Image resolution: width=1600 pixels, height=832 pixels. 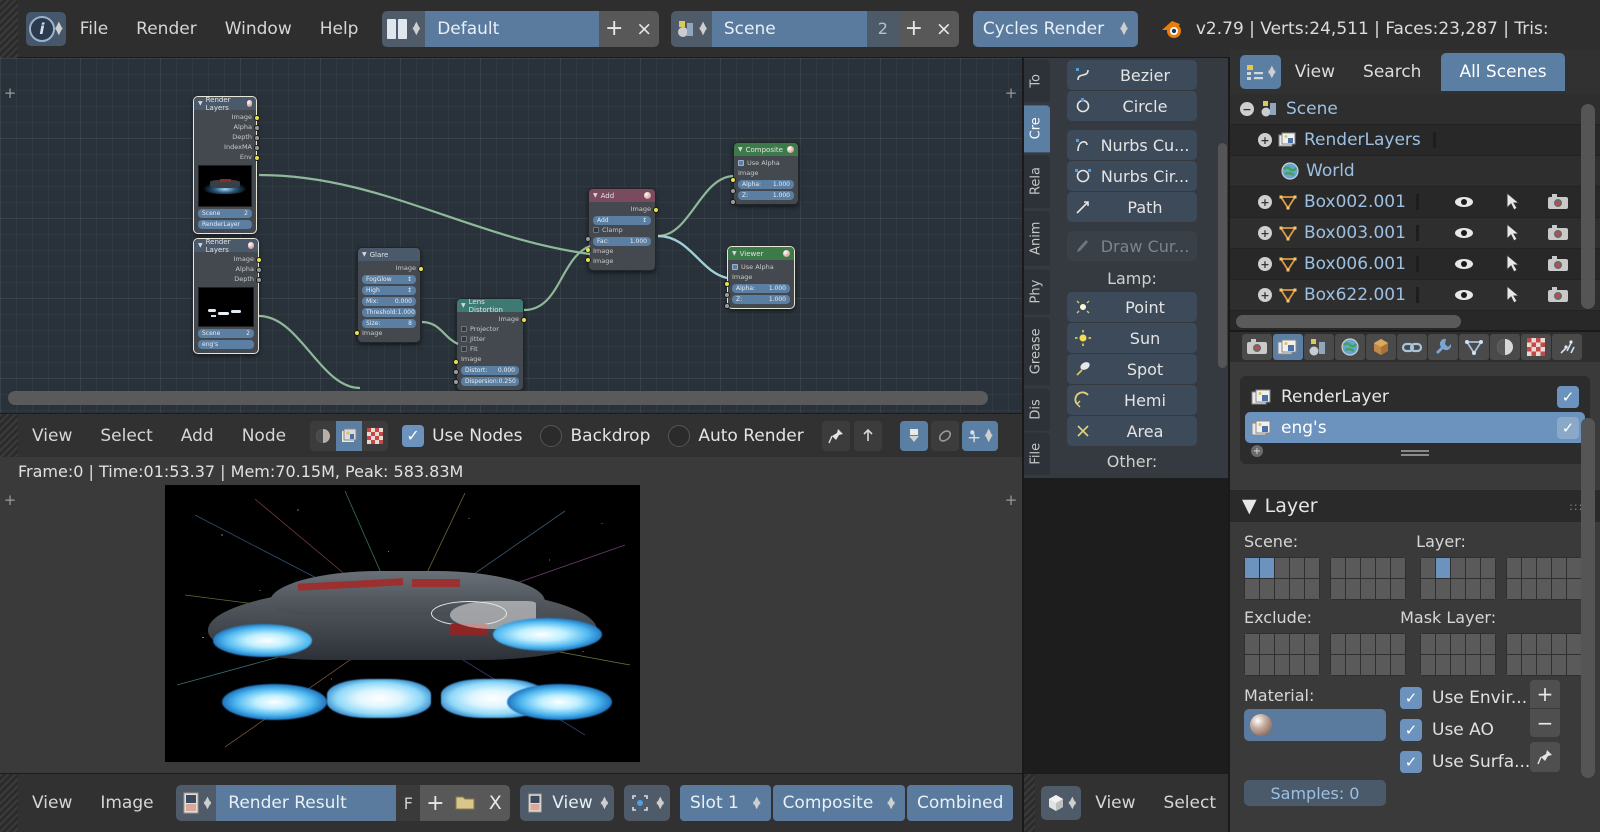 What do you see at coordinates (1415, 202) in the screenshot?
I see `outliner-row-box002: + Box002.001` at bounding box center [1415, 202].